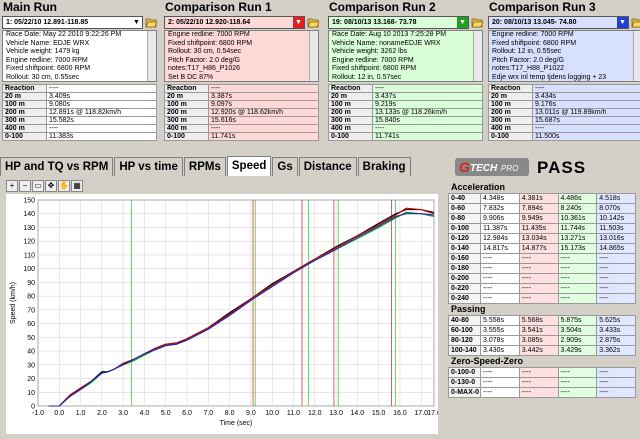 This screenshot has width=640, height=439. I want to click on result-value: 12.891s @ 118.82km/h, so click(101, 112).